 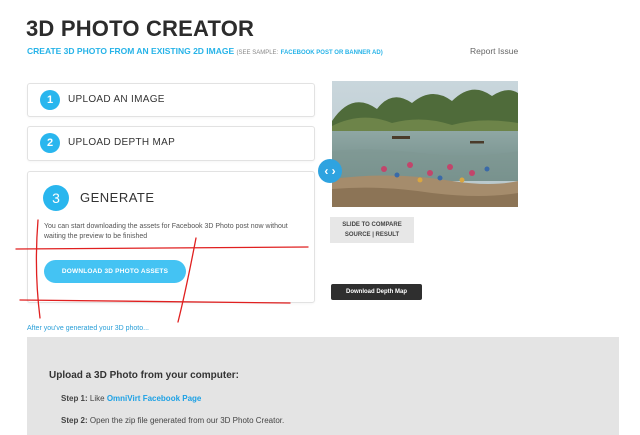 What do you see at coordinates (140, 28) in the screenshot?
I see `page-title: 3D PHOTO CREATOR` at bounding box center [140, 28].